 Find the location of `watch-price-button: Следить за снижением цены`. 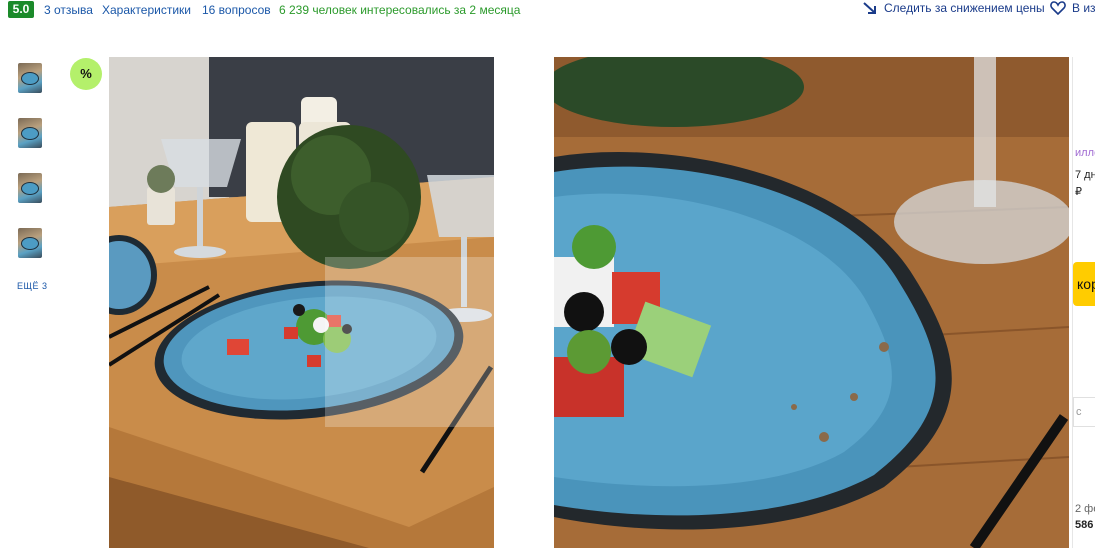

watch-price-button: Следить за снижением цены is located at coordinates (953, 8).